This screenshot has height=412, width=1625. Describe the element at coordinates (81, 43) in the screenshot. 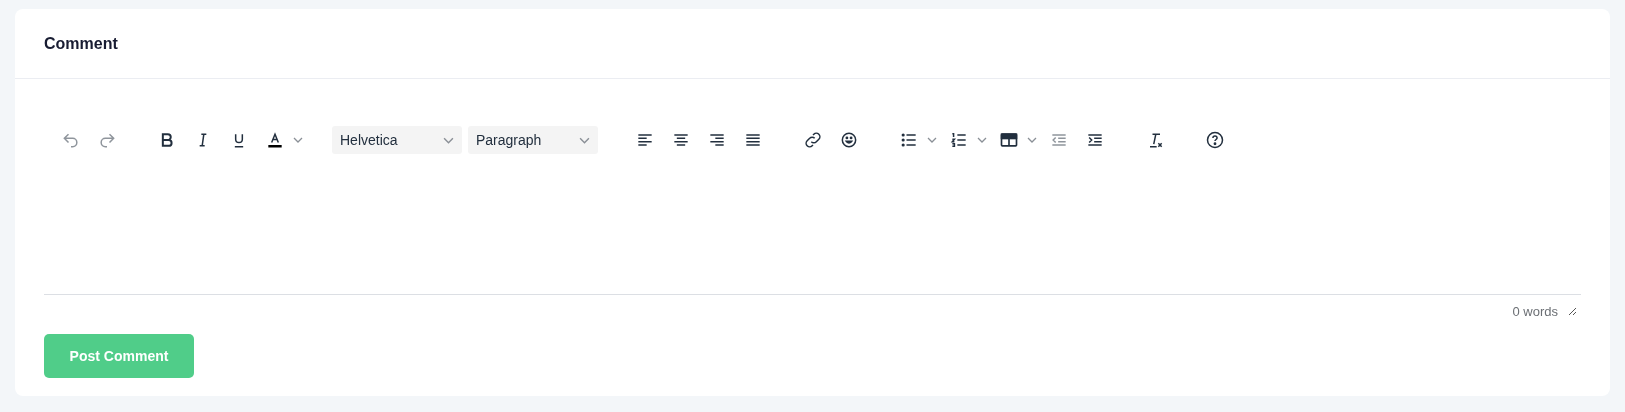

I see `card-title: Comment` at that location.